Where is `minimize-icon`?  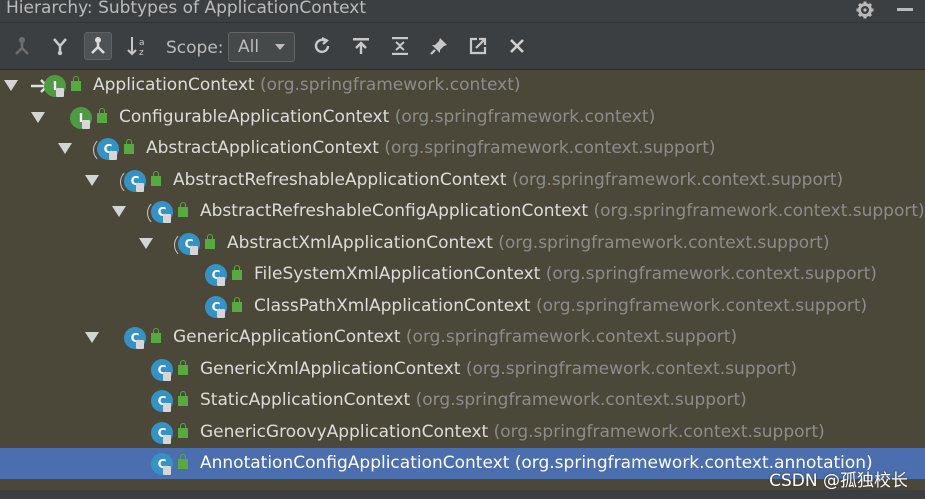 minimize-icon is located at coordinates (905, 10).